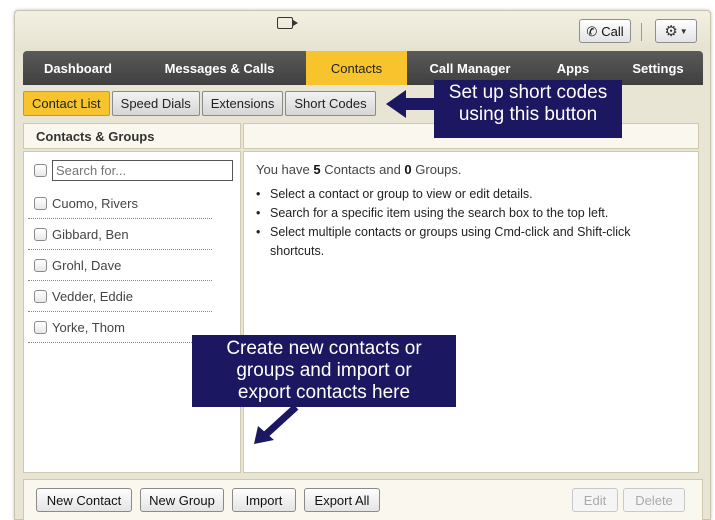 The height and width of the screenshot is (520, 715). Describe the element at coordinates (592, 31) in the screenshot. I see `phone-icon: ✆` at that location.